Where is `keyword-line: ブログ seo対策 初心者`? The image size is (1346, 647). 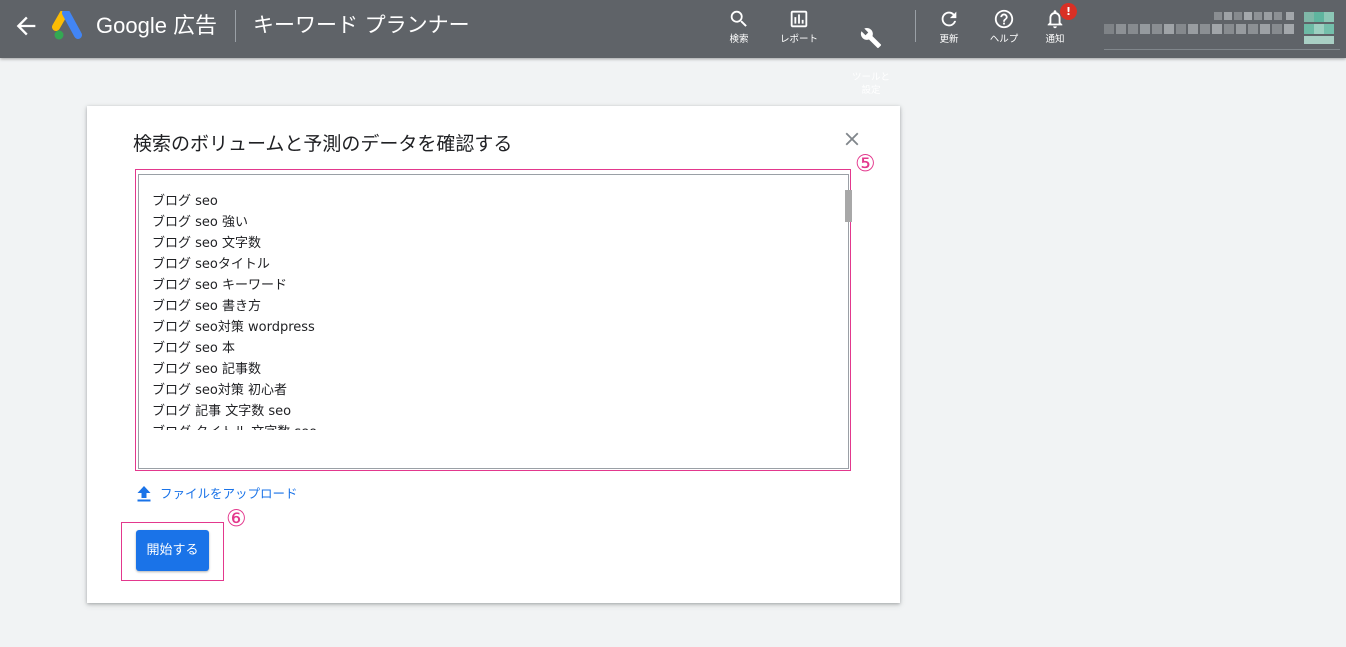
keyword-line: ブログ seo対策 初心者 is located at coordinates (219, 390).